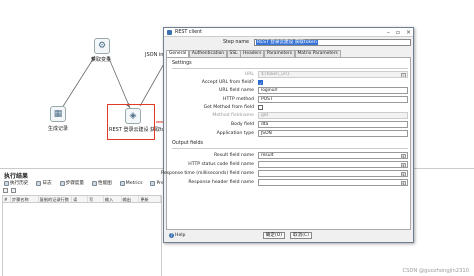  I want to click on step-get-variables: ⚙, so click(102, 46).